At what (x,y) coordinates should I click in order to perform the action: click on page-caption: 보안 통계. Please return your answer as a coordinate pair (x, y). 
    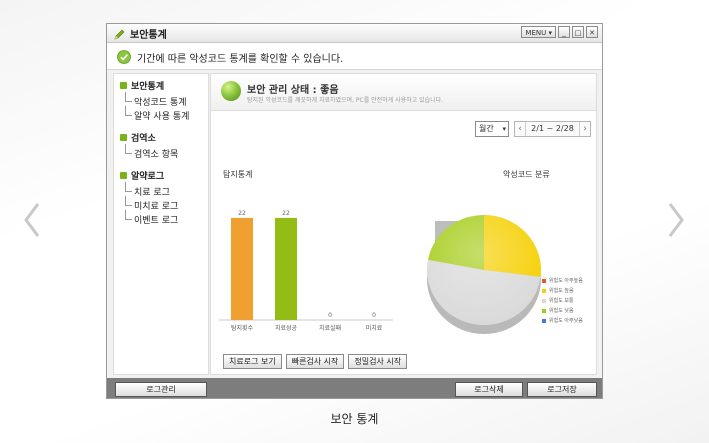
    Looking at the image, I should click on (354, 419).